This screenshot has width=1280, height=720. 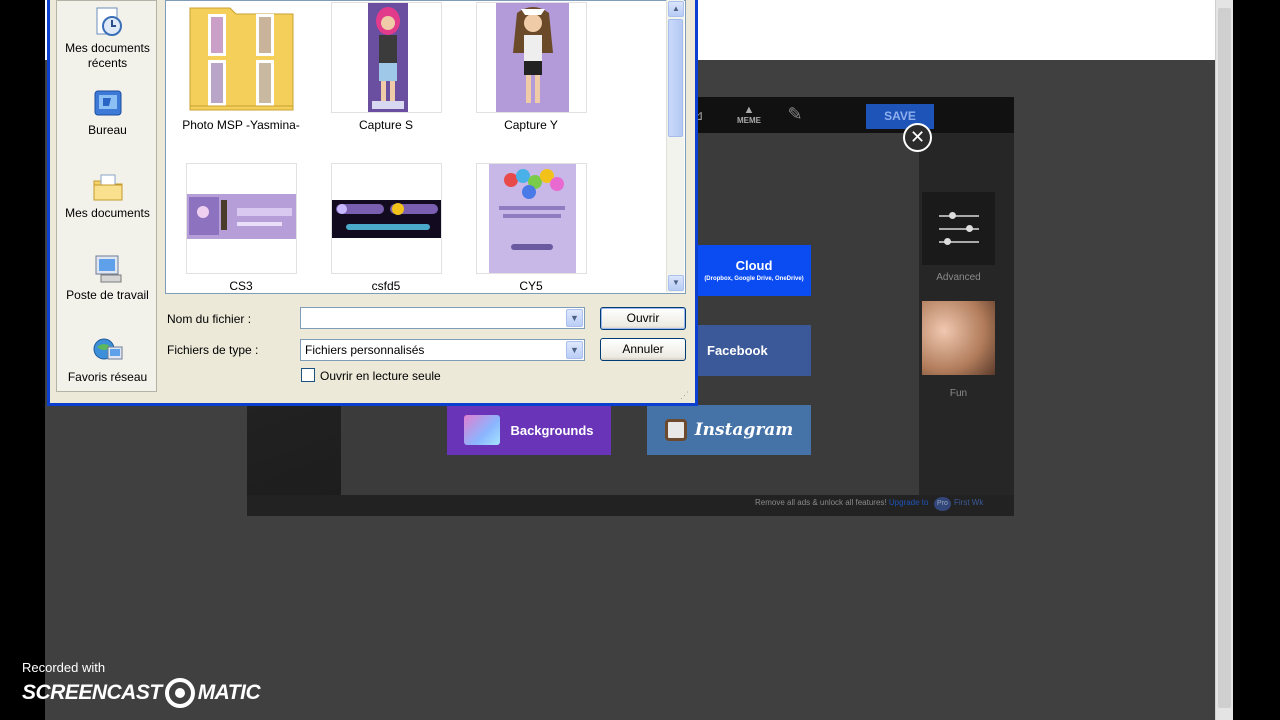 What do you see at coordinates (179, 693) in the screenshot?
I see `record-icon` at bounding box center [179, 693].